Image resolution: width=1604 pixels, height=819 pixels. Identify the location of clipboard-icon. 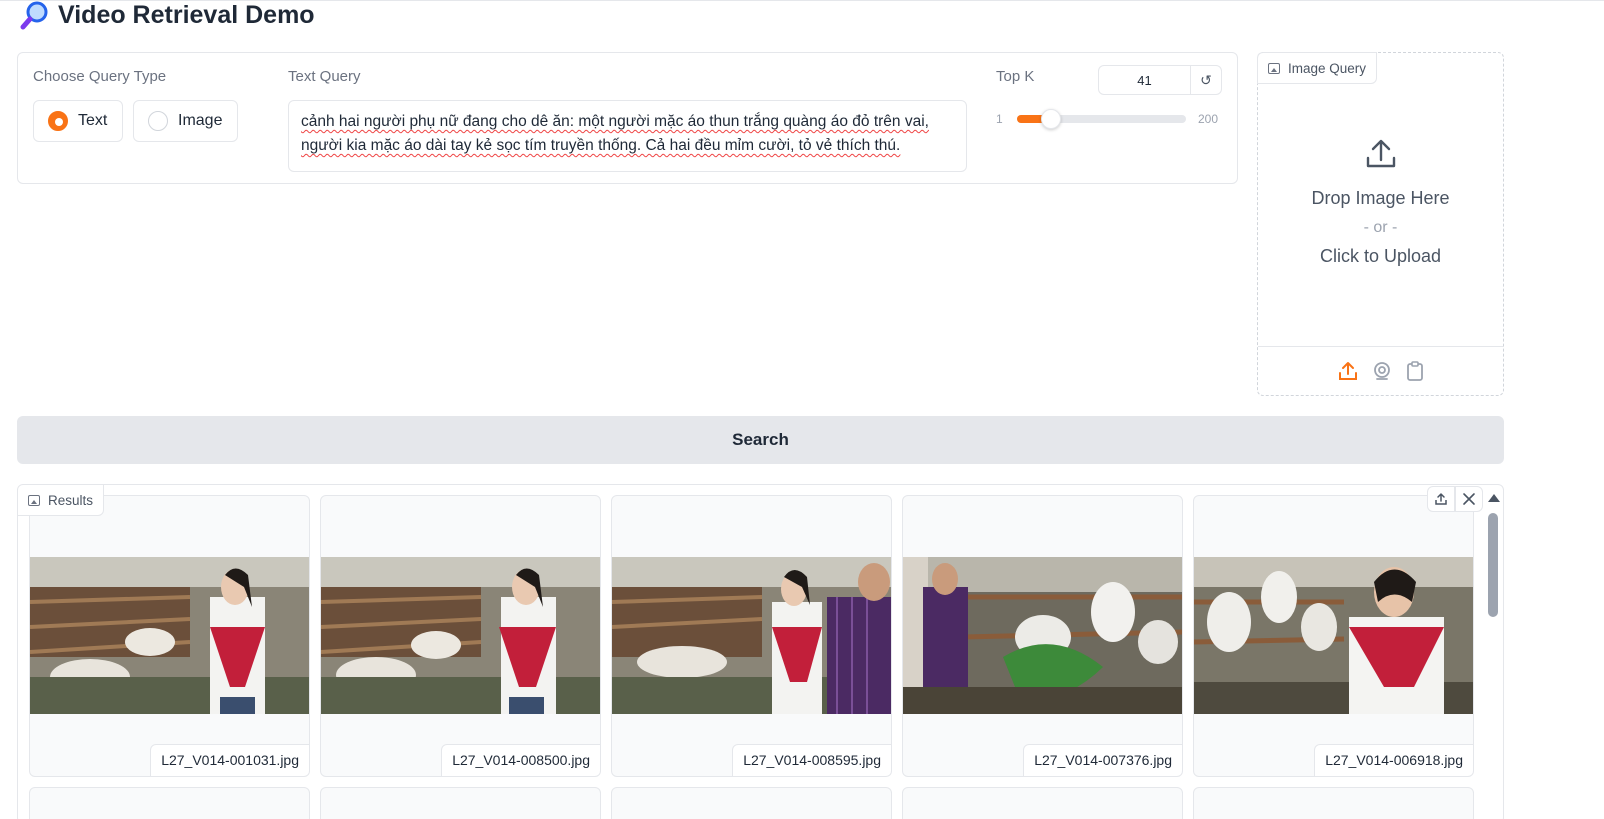
(1415, 371).